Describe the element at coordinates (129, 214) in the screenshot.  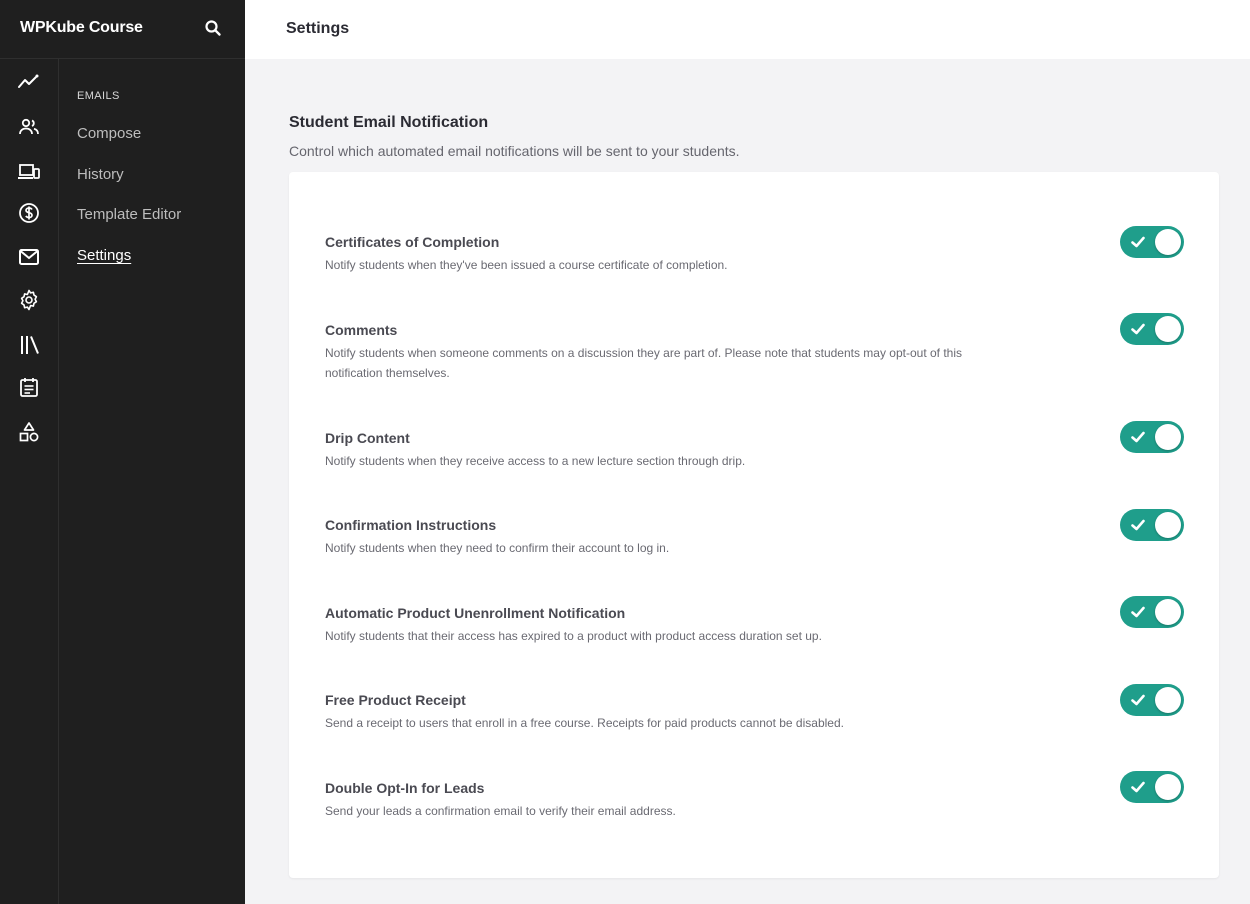
I see `subnav-item-template-editor: Template Editor` at that location.